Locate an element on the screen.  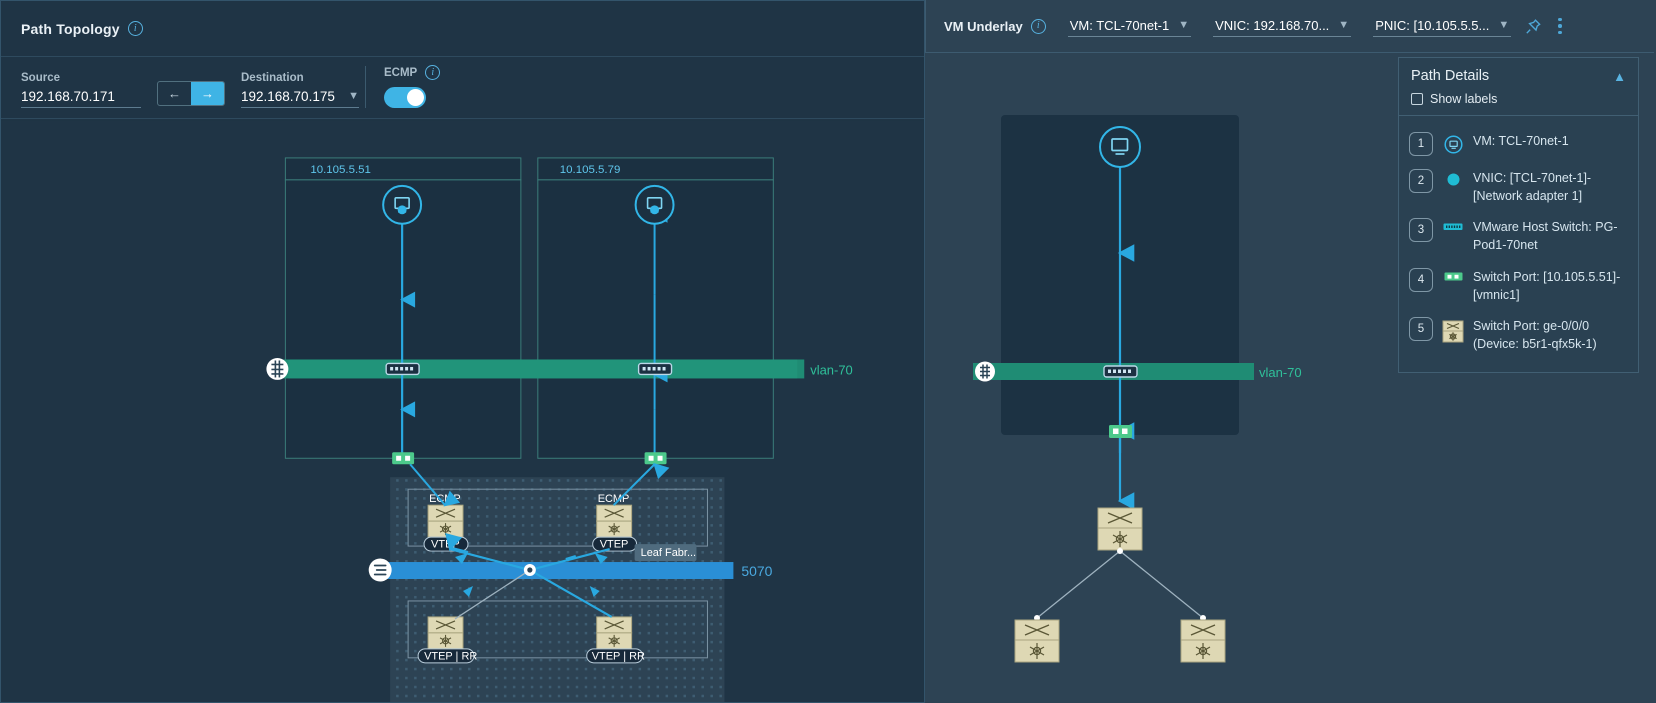
path-topology-header: Path Topology i is located at coordinates (462, 29).